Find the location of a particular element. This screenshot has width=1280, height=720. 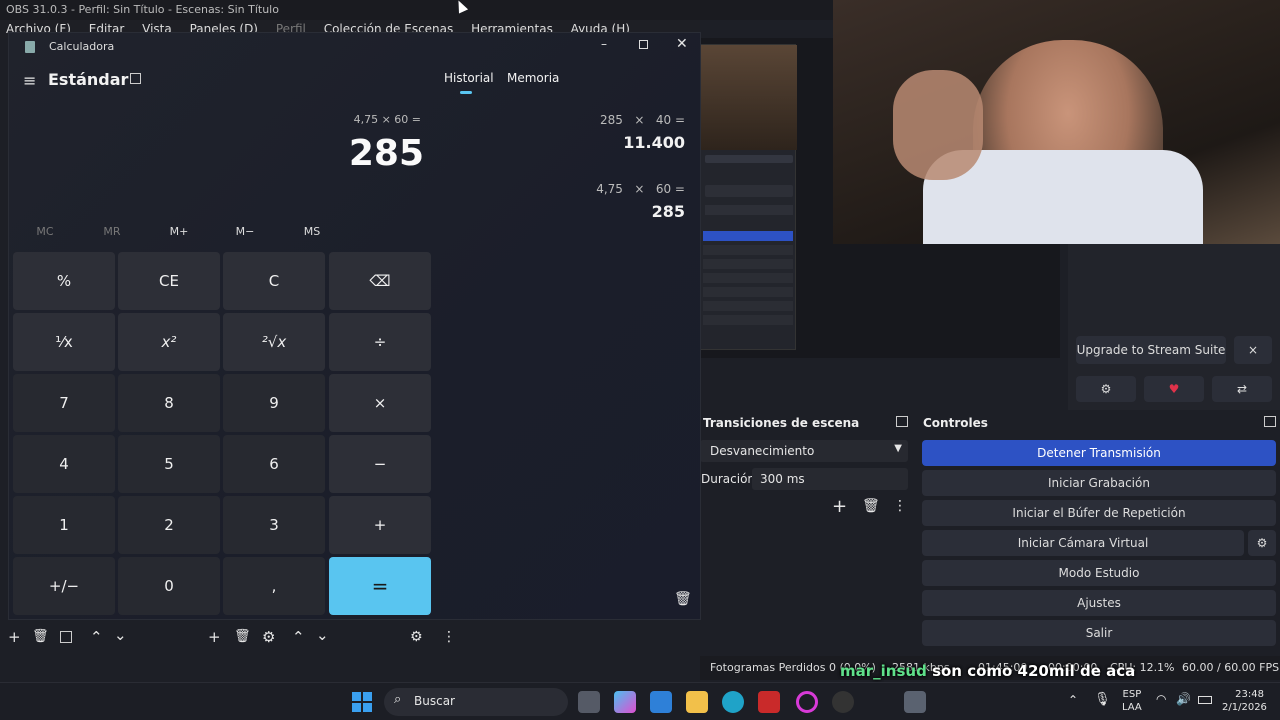

chat-message: son como 420mil de aca is located at coordinates (1034, 671).